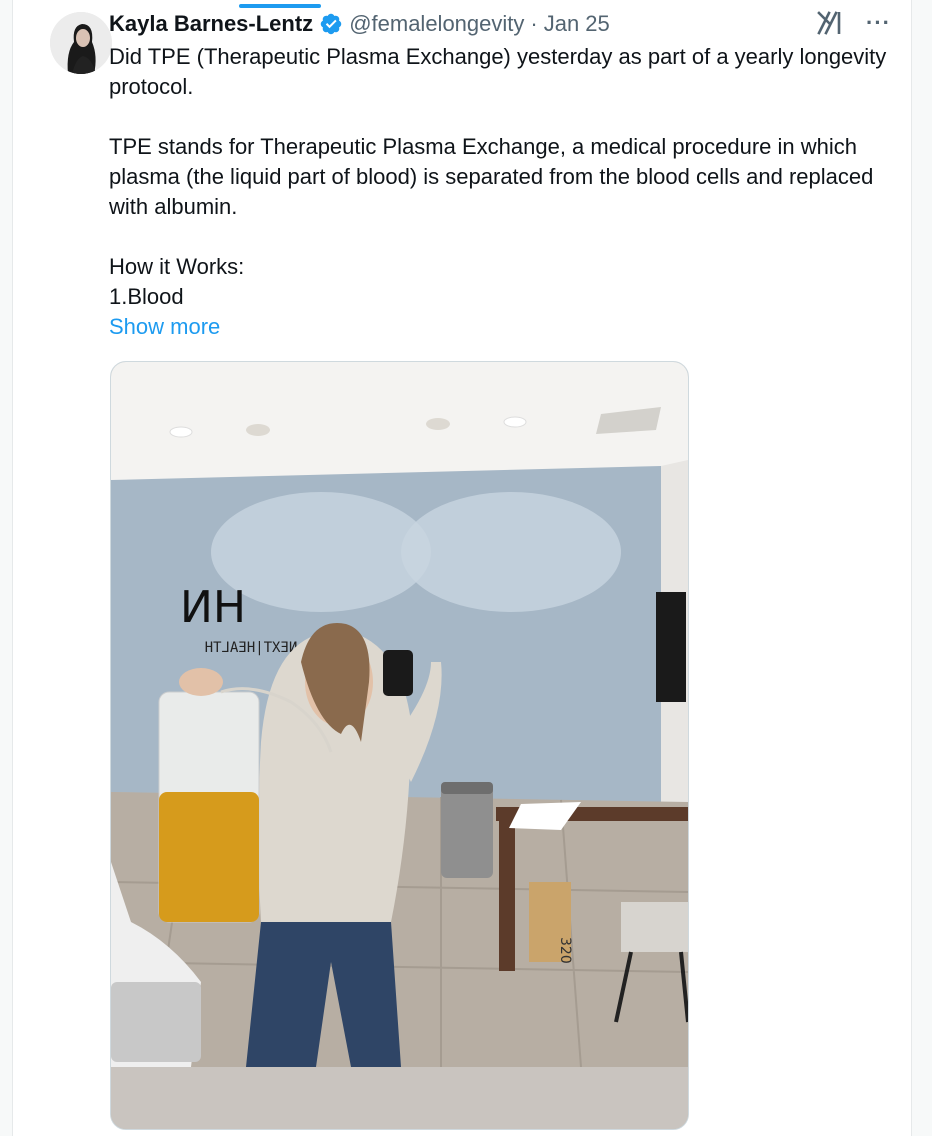 This screenshot has width=932, height=1136. I want to click on tweet-actions-top: ···, so click(853, 23).